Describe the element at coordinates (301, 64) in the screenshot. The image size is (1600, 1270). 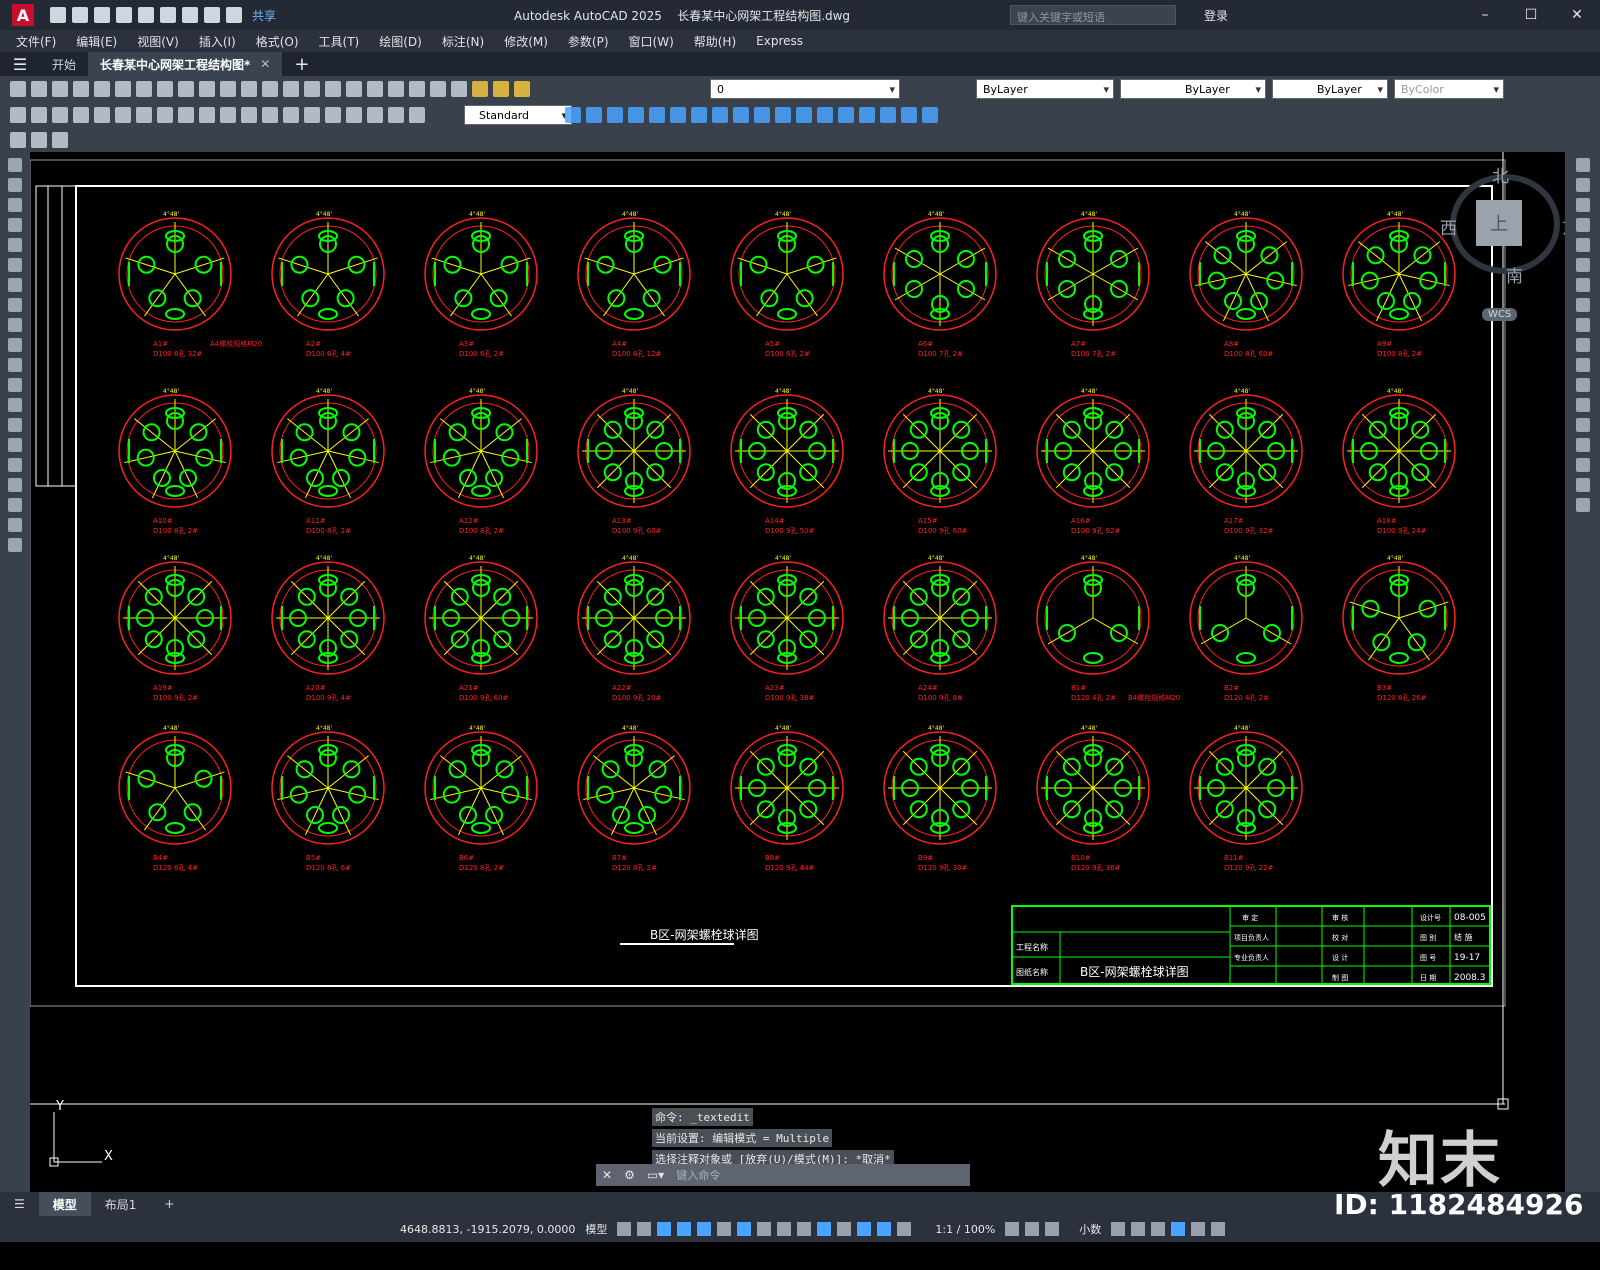
I see `new-tab-icon: +` at that location.